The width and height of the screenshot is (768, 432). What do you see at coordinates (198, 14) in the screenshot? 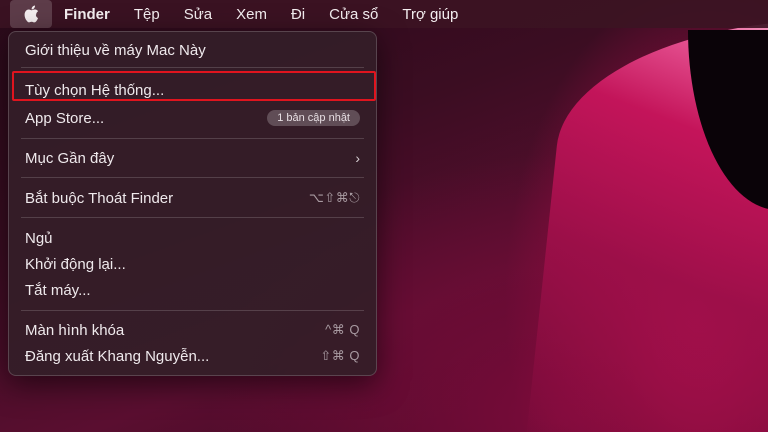
I see `menu-edit: Sửa` at bounding box center [198, 14].